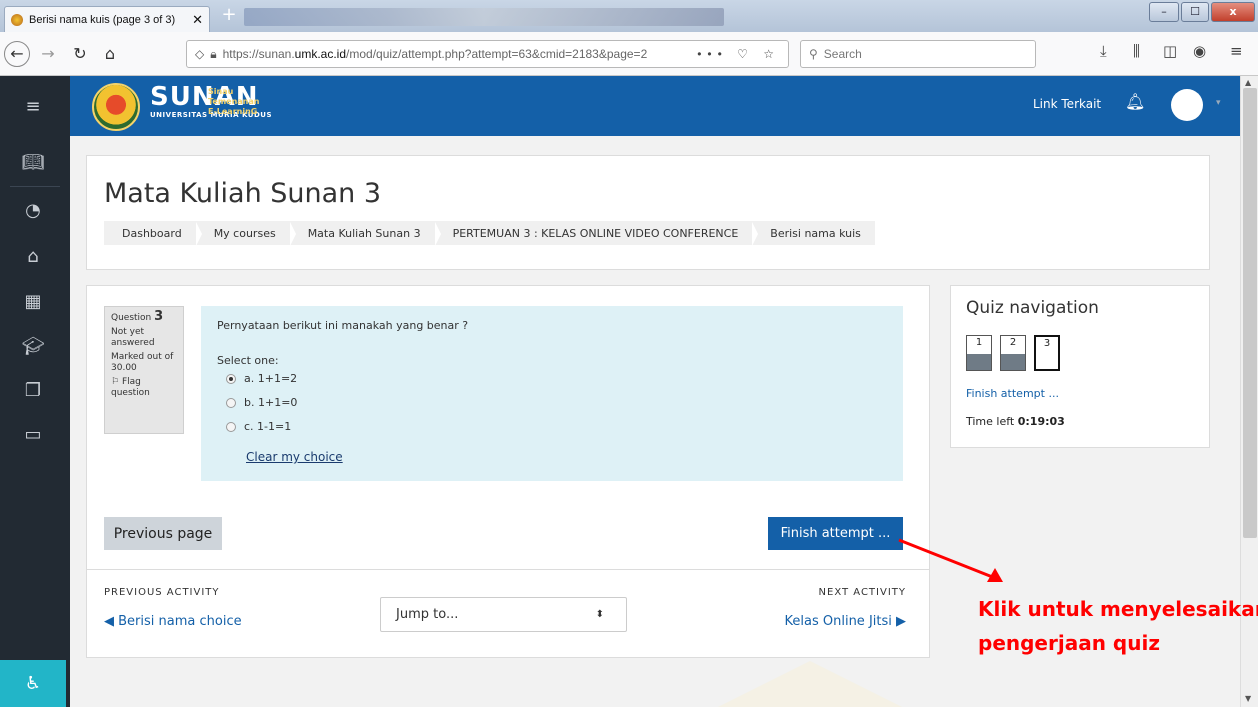 This screenshot has height=707, width=1258. Describe the element at coordinates (813, 233) in the screenshot. I see `breadcrumb-quiz: Berisi nama kuis` at that location.